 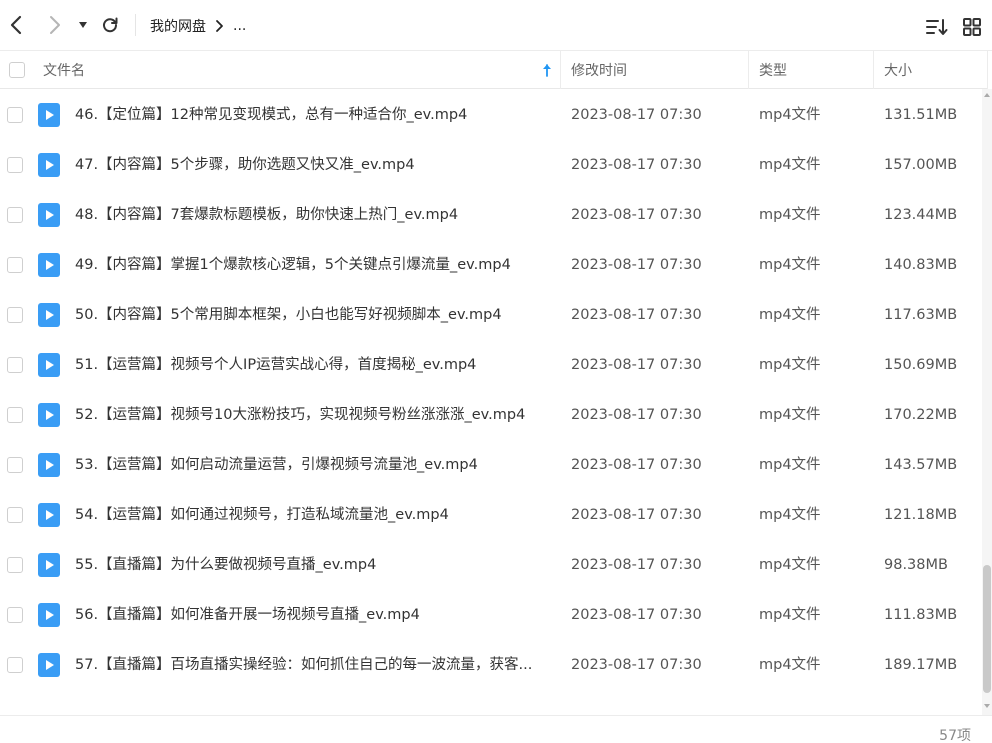 I want to click on item-count: 57项, so click(x=955, y=735).